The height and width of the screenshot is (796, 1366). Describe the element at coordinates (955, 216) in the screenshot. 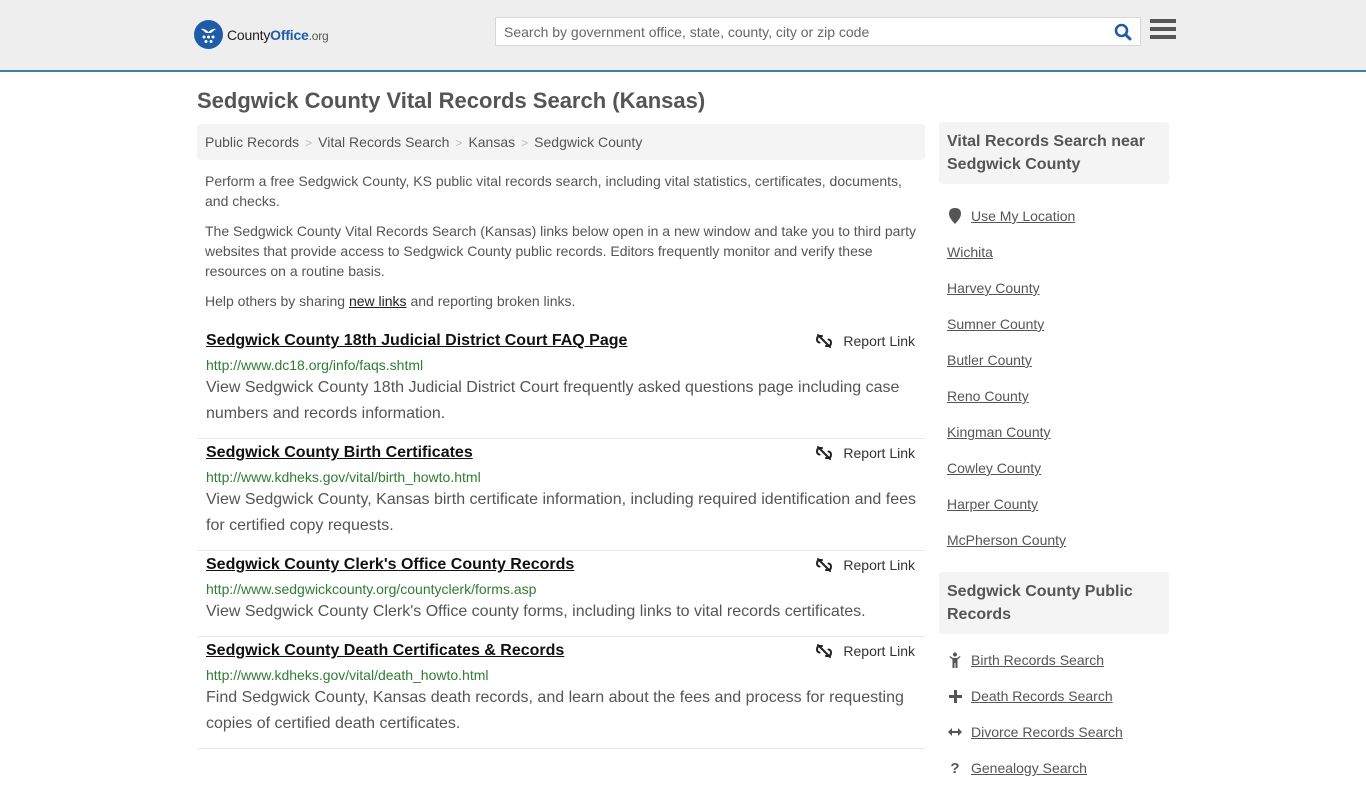

I see `map-marker-icon` at that location.